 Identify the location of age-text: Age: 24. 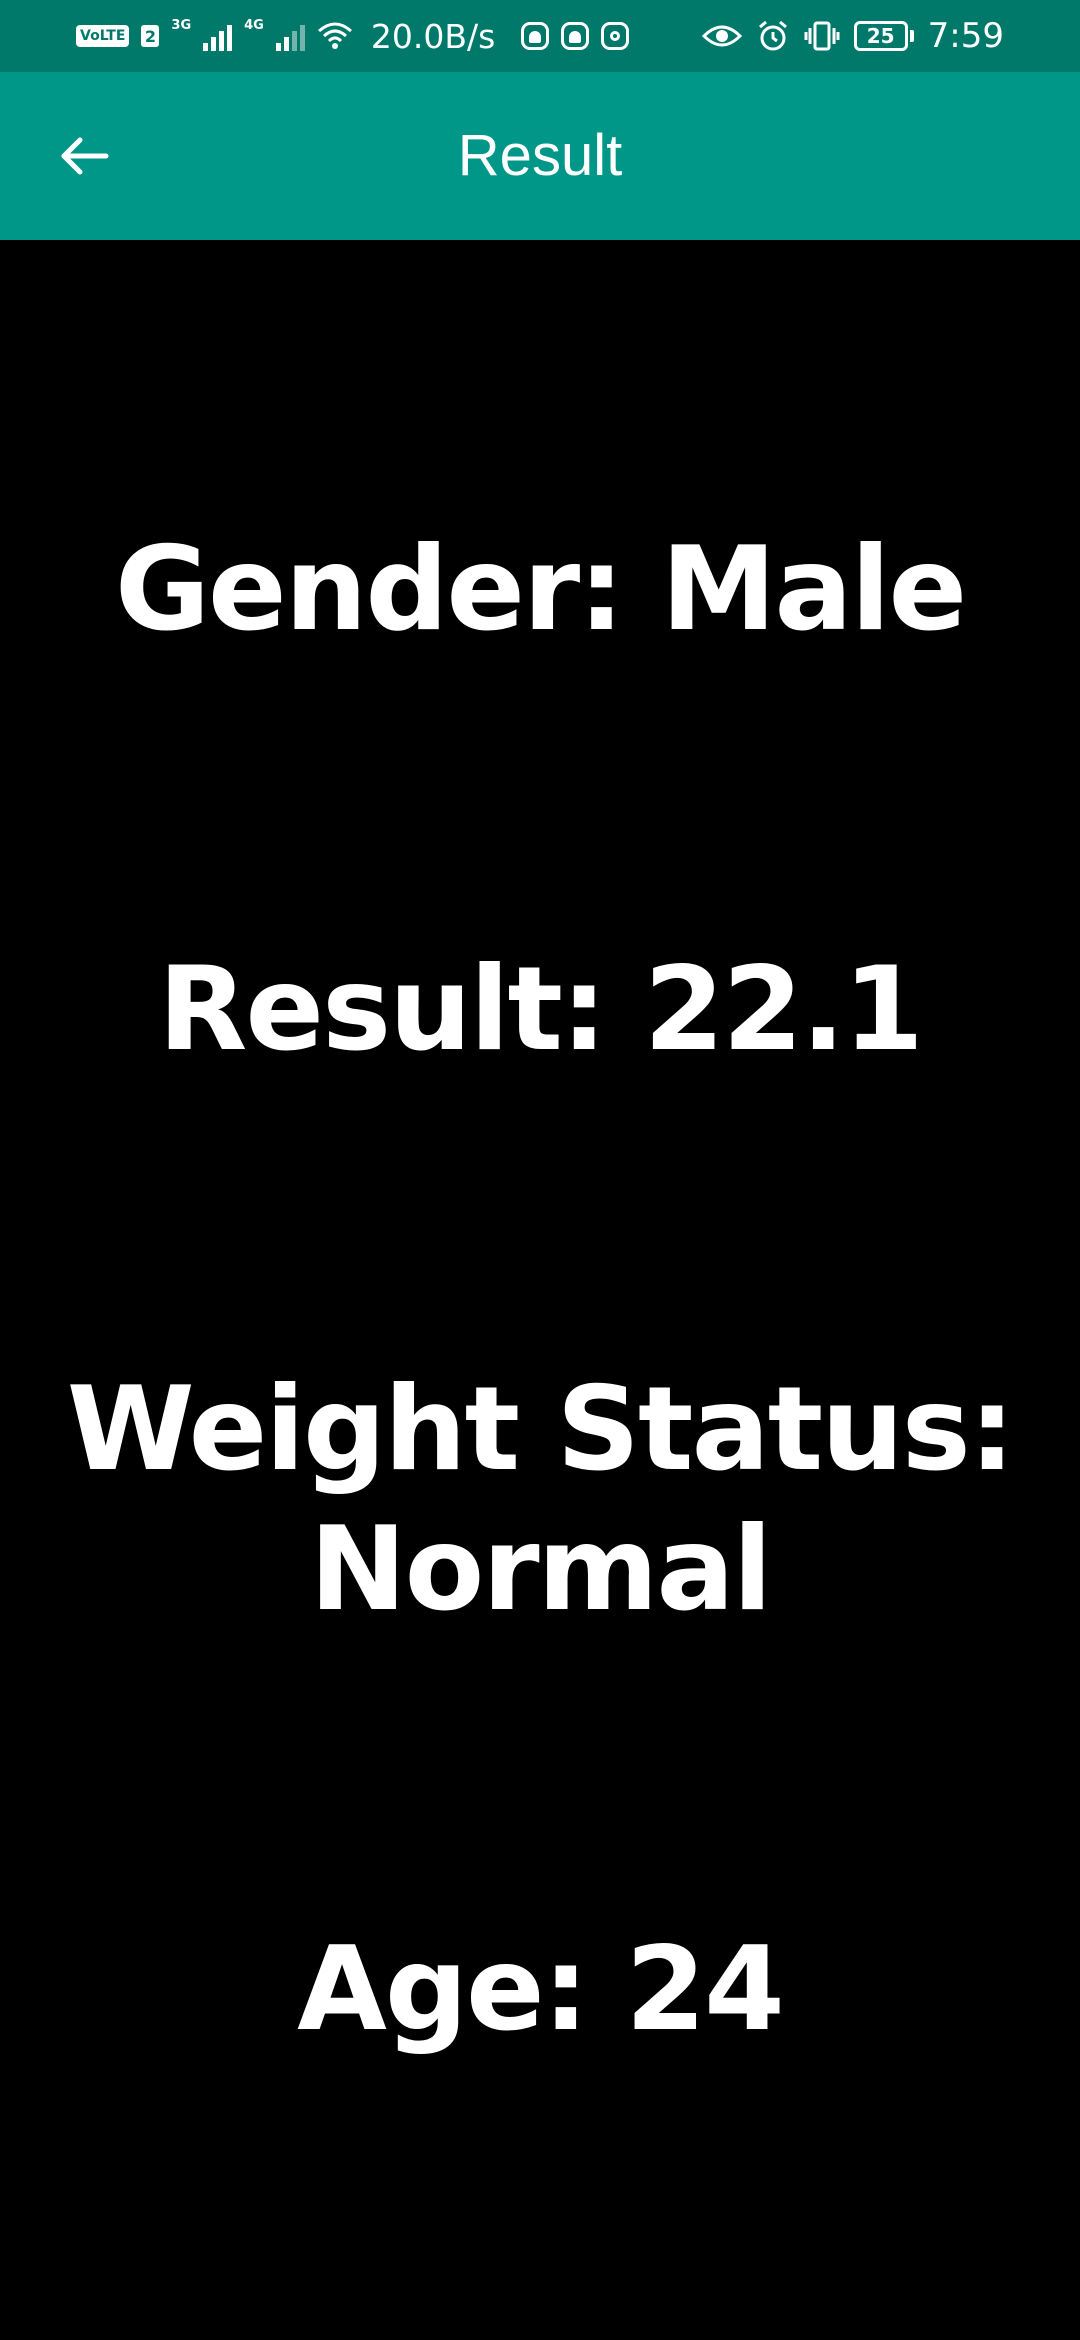
(541, 1989).